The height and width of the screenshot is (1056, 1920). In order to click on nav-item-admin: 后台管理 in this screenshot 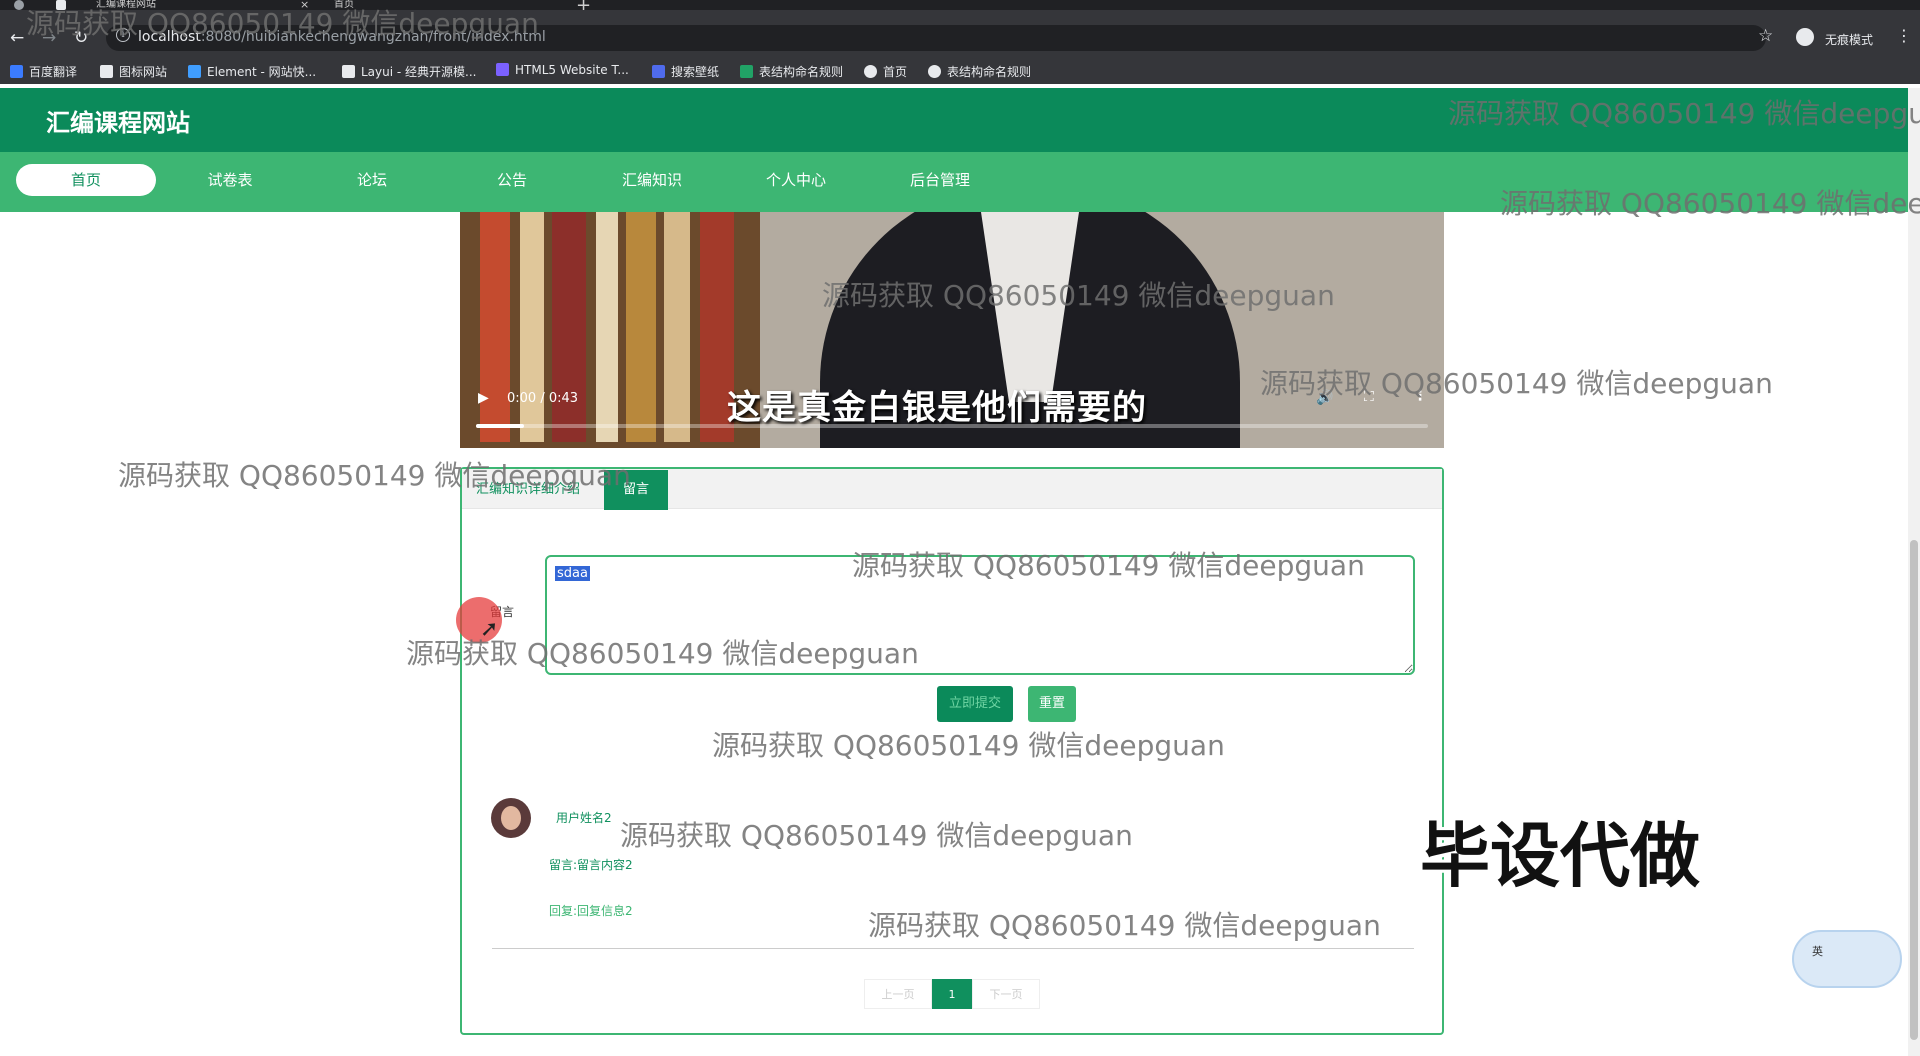, I will do `click(940, 180)`.